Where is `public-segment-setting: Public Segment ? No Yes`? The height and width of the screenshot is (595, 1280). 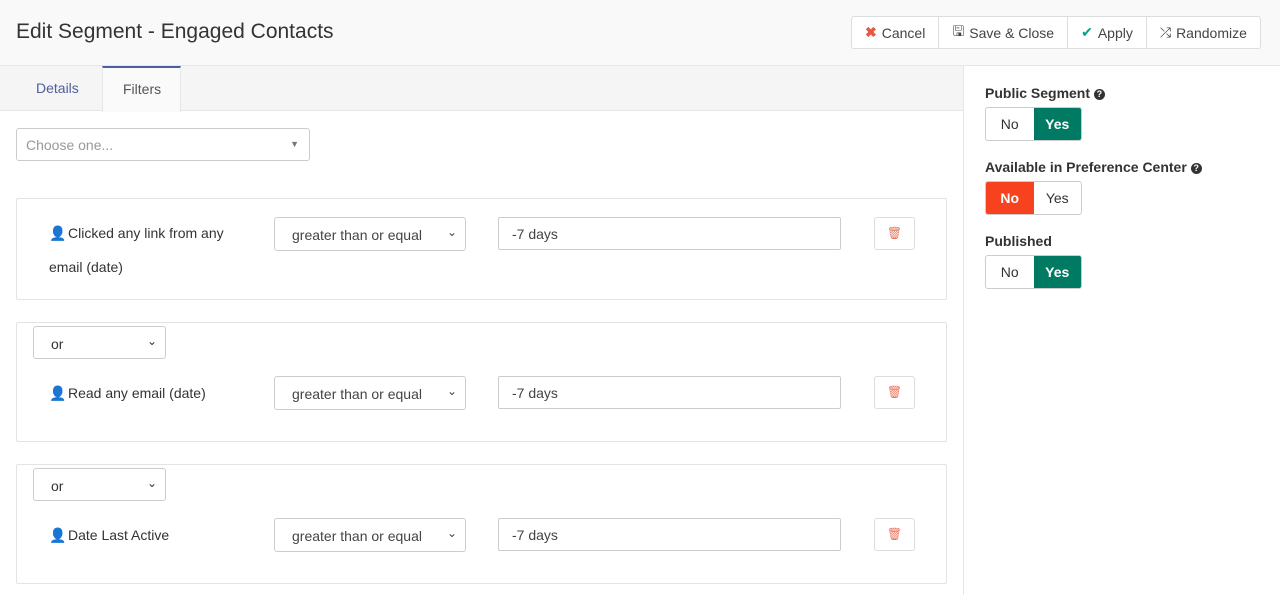 public-segment-setting: Public Segment ? No Yes is located at coordinates (1045, 113).